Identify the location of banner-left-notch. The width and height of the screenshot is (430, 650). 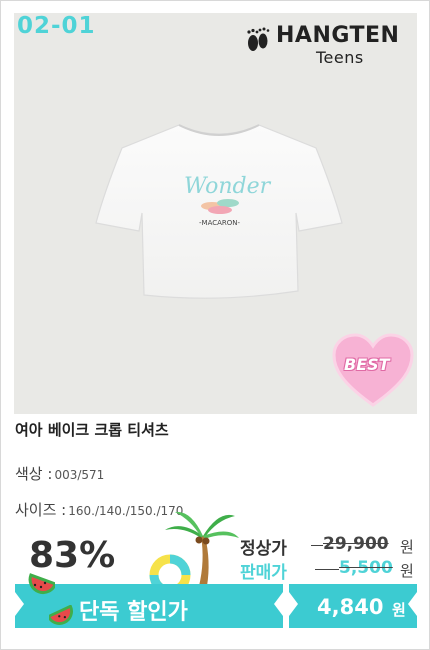
(19, 604).